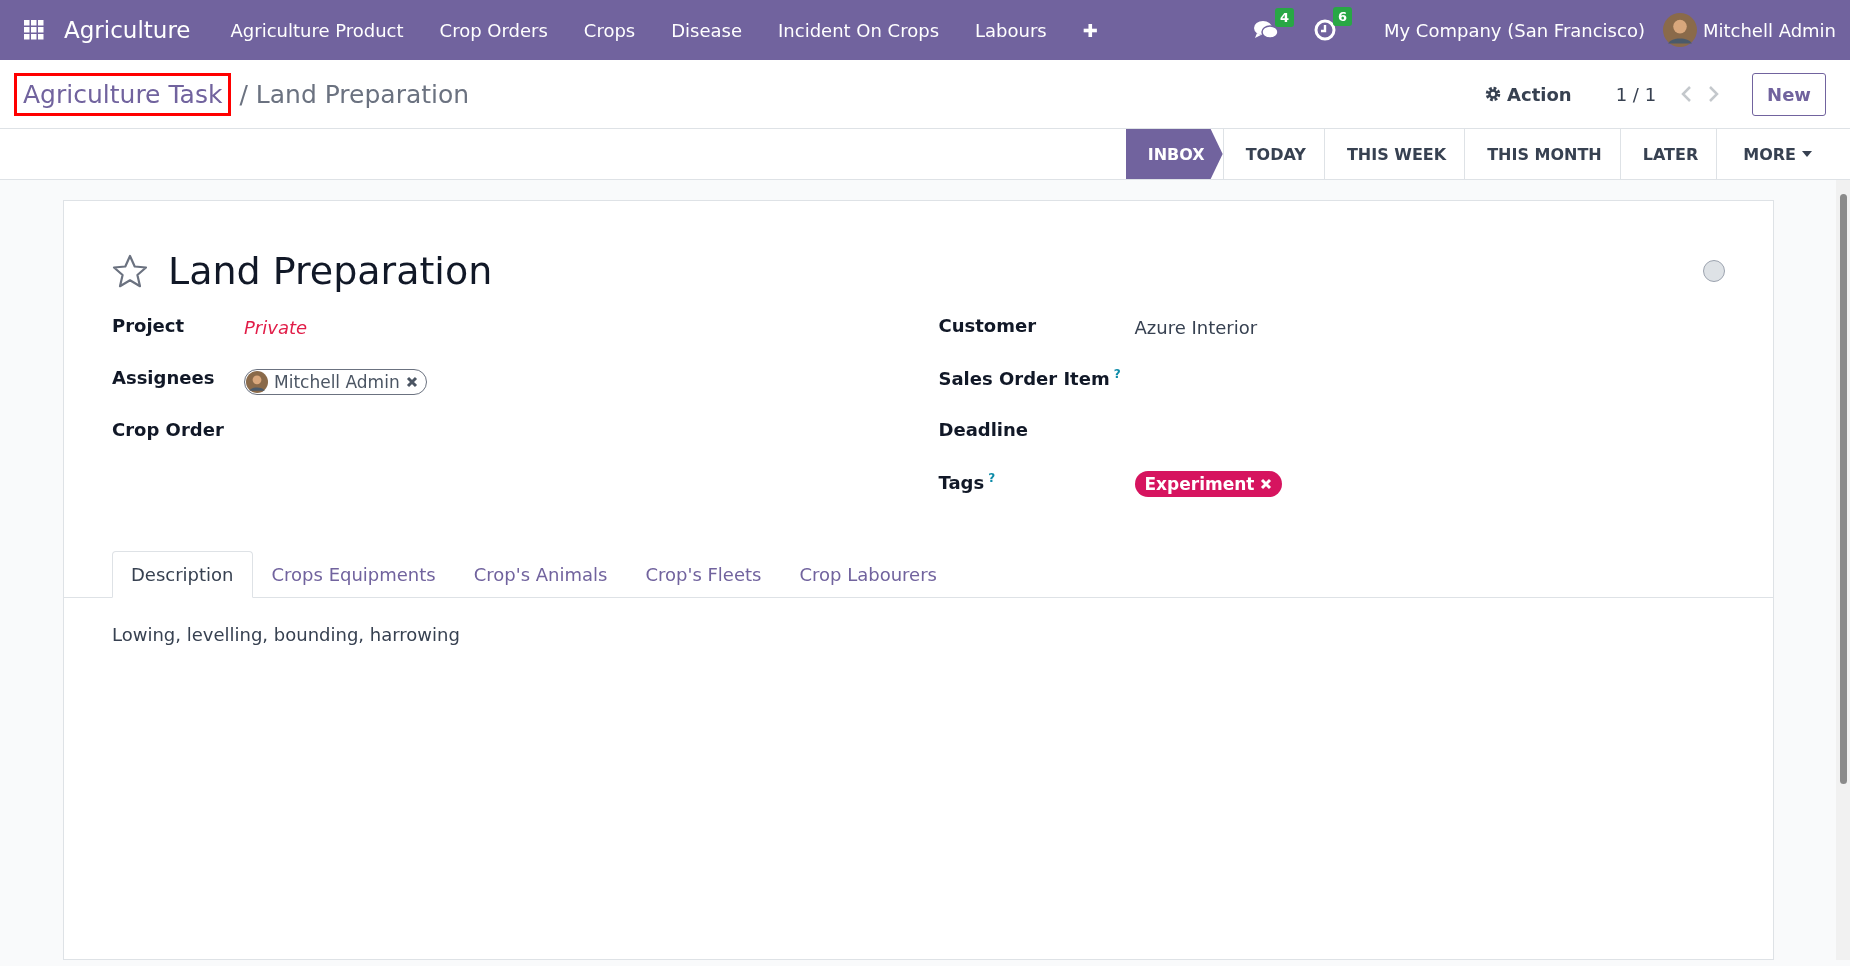  Describe the element at coordinates (1714, 271) in the screenshot. I see `status-dot` at that location.